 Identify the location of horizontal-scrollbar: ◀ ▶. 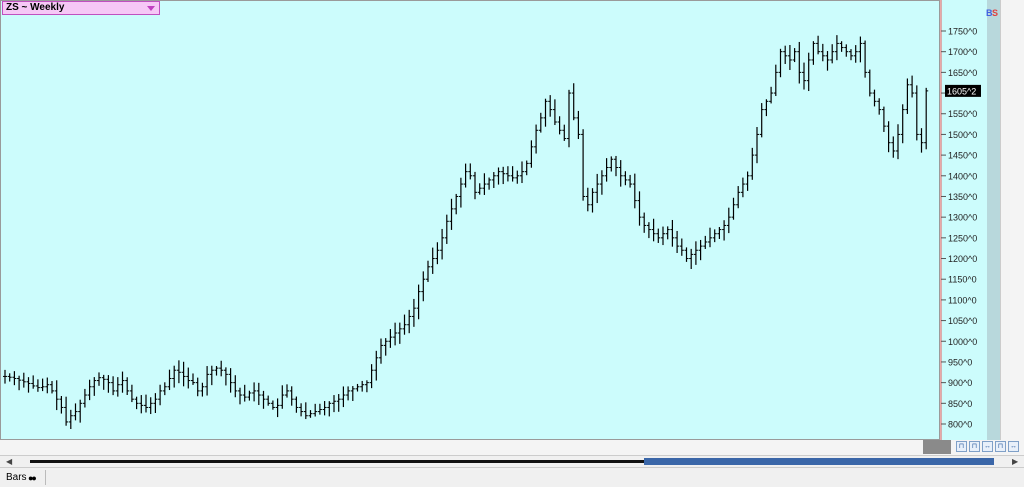
(512, 461).